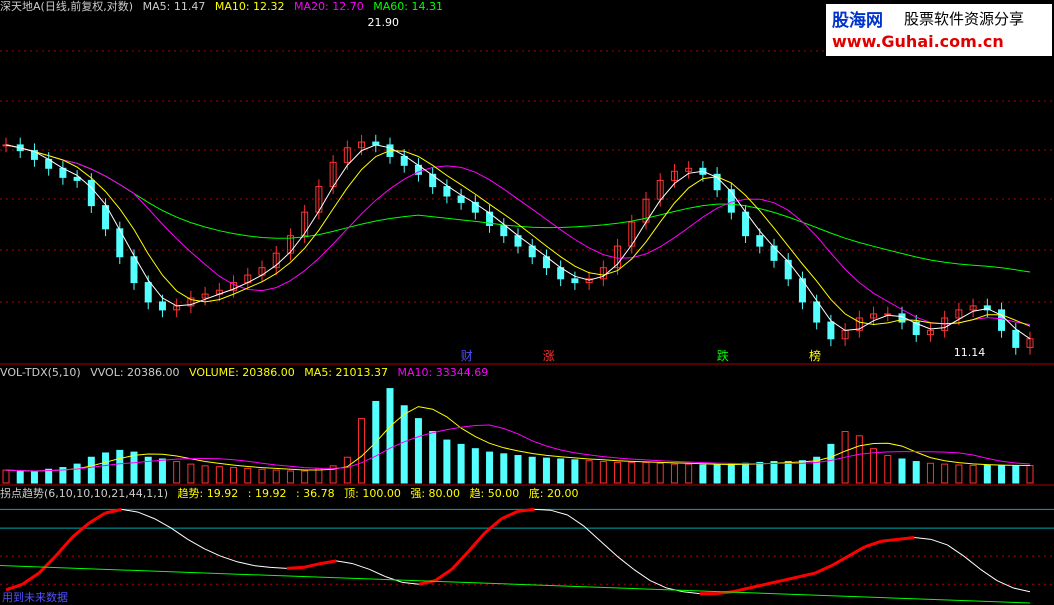 This screenshot has width=1054, height=605. Describe the element at coordinates (67, 6) in the screenshot. I see `stock-title: 深天地A(日线,前复权,对数)` at that location.